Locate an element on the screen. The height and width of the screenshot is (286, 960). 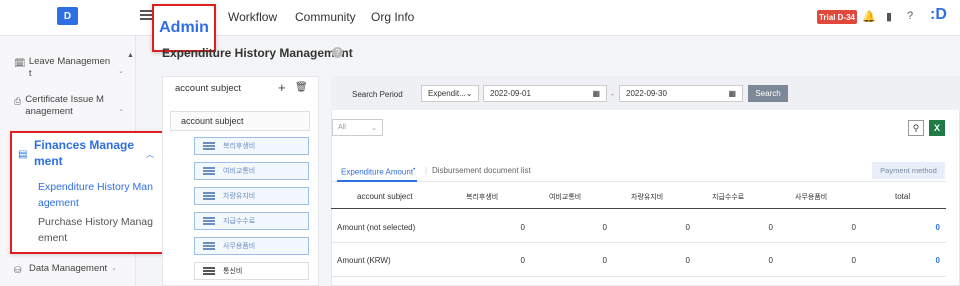
tab-disbursement: Disbursement document list is located at coordinates (481, 170).